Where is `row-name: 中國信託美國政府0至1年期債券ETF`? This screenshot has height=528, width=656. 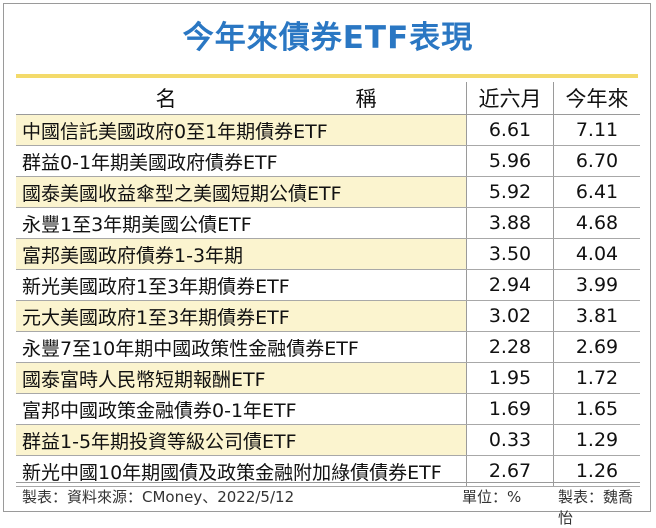
row-name: 中國信託美國政府0至1年期債券ETF is located at coordinates (241, 130).